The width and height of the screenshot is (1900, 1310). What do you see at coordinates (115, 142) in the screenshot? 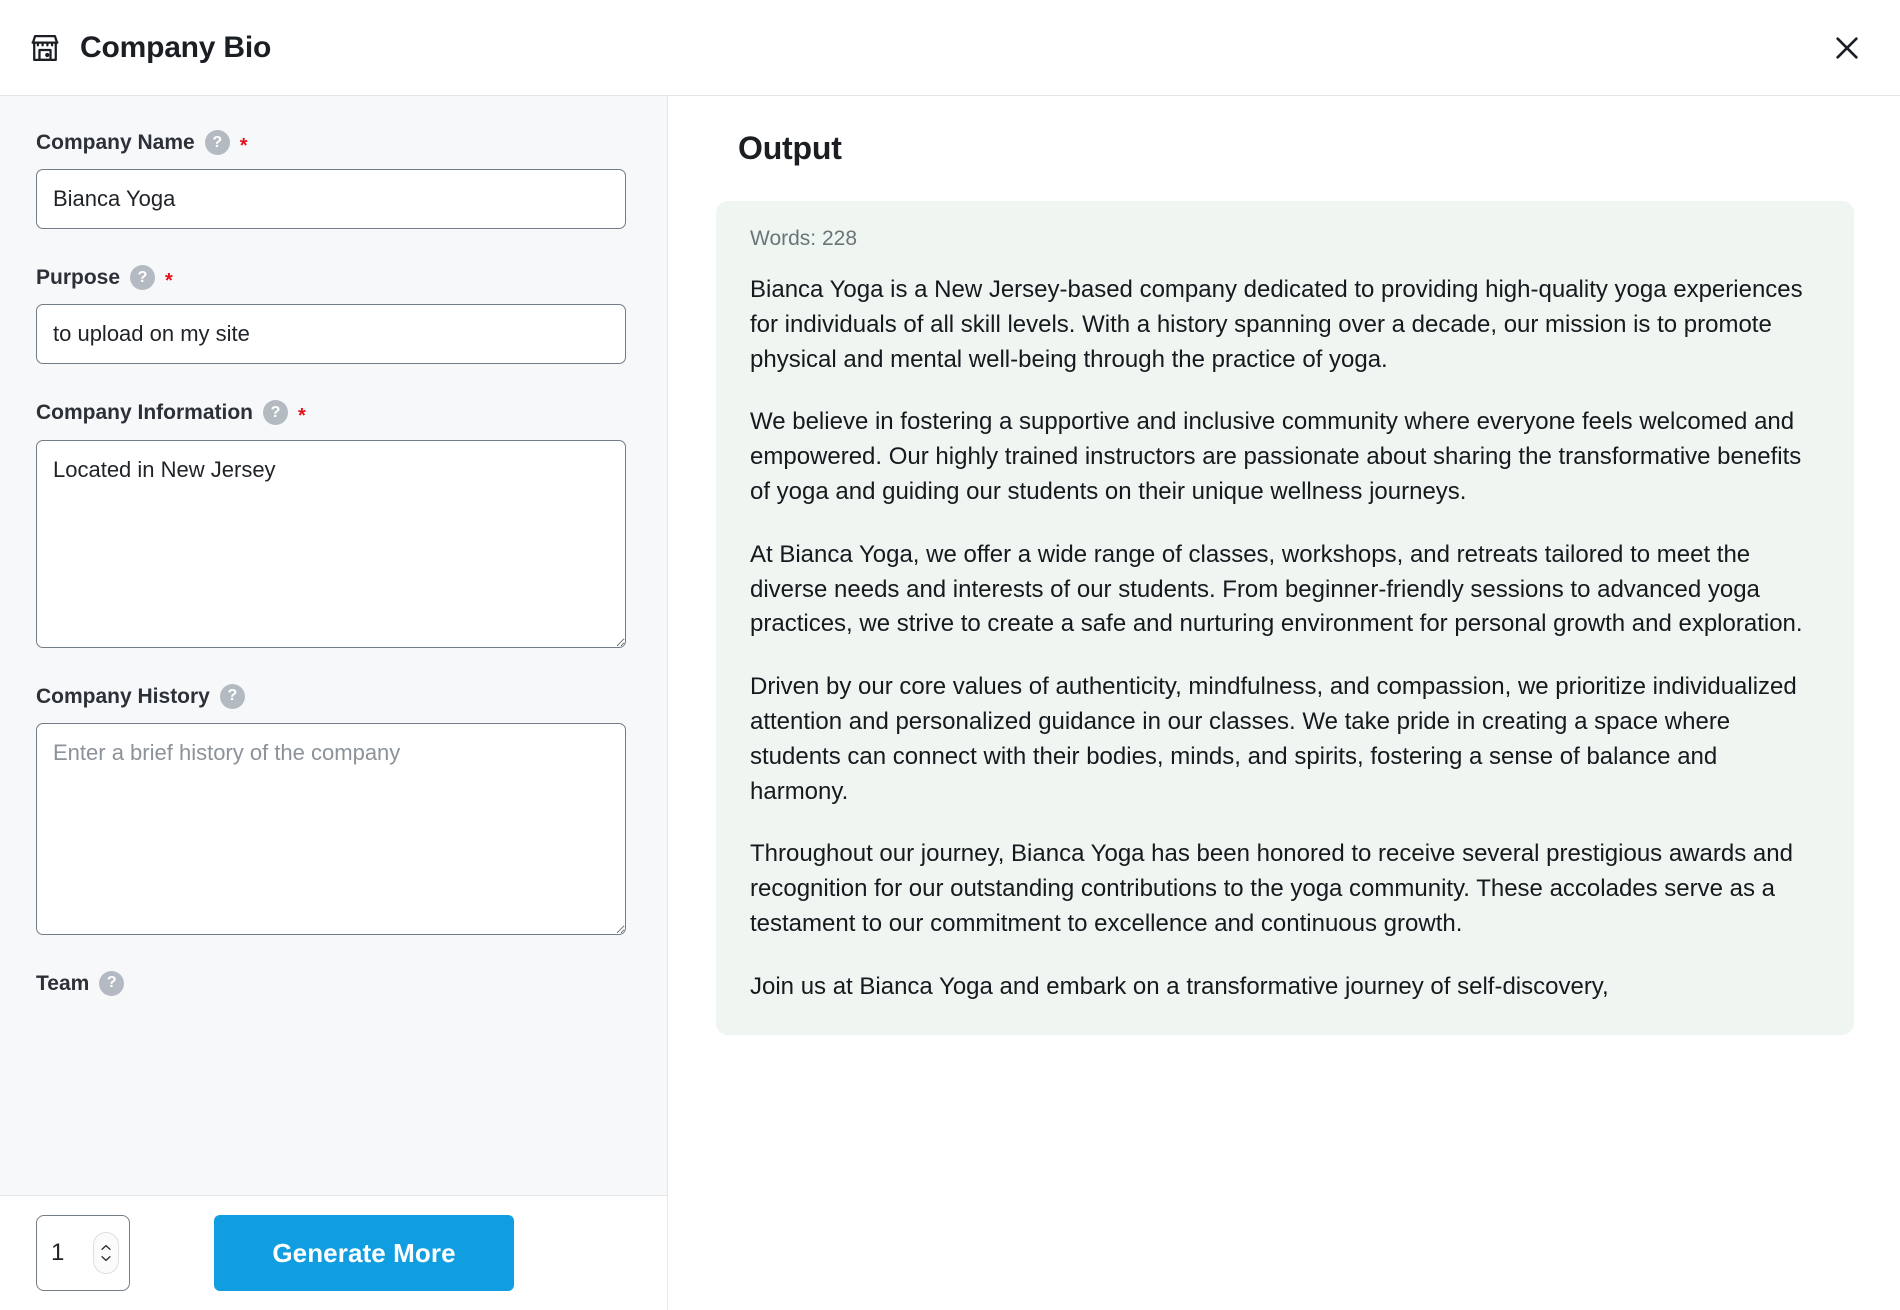
I see `label-company-name: Company Name` at bounding box center [115, 142].